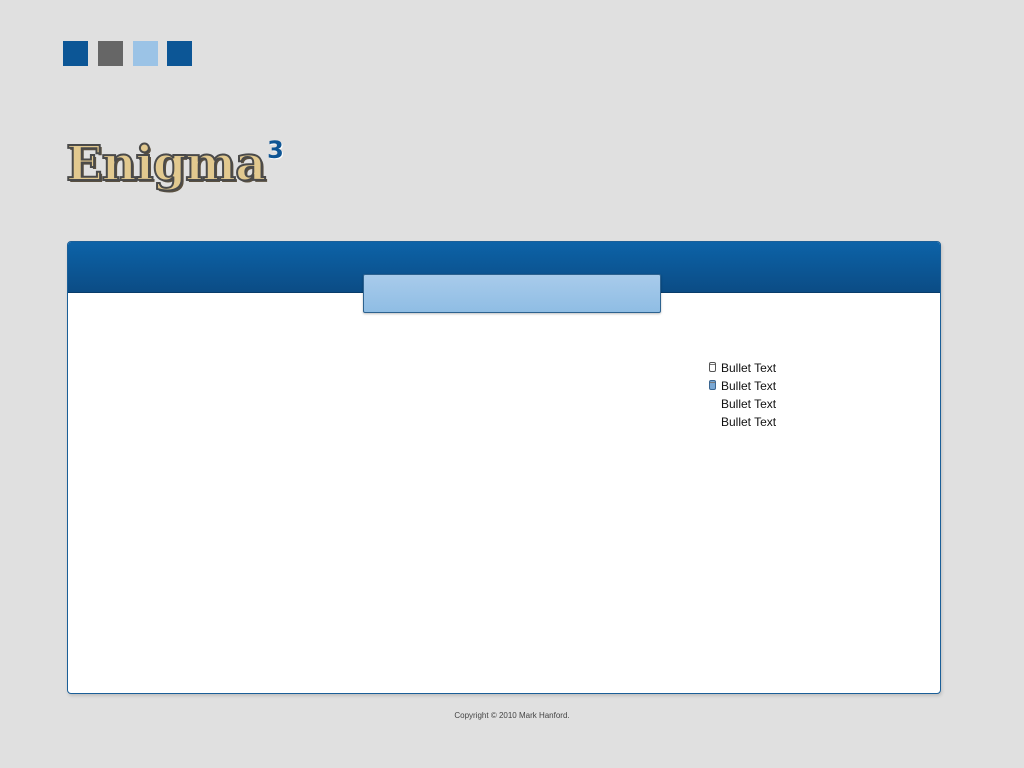  Describe the element at coordinates (712, 367) in the screenshot. I see `cylinder-outline-icon` at that location.